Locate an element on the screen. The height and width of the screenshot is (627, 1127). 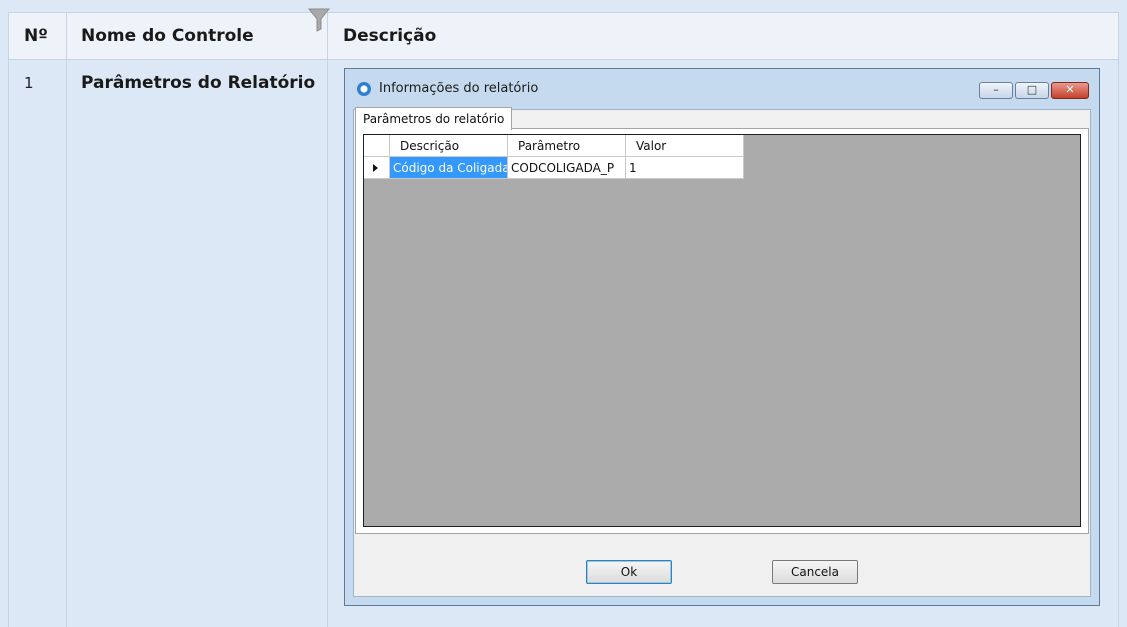
header-description: Descrição is located at coordinates (390, 36).